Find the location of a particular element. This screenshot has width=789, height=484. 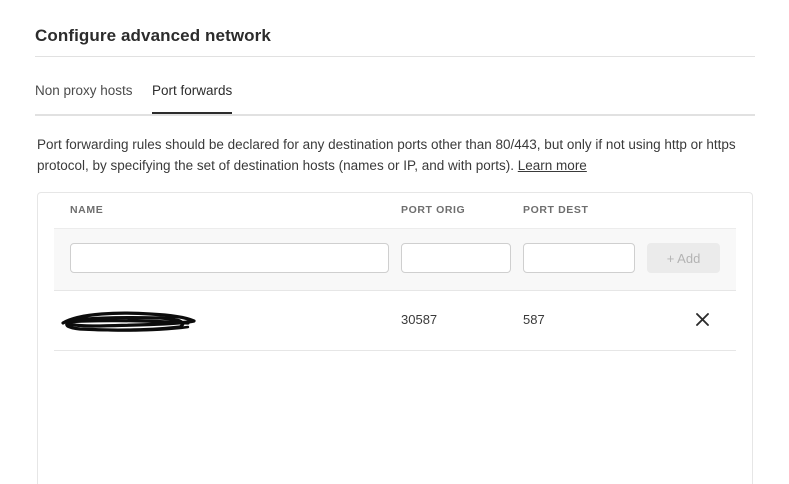

column-header-port-orig: PORT ORIG is located at coordinates (433, 210).